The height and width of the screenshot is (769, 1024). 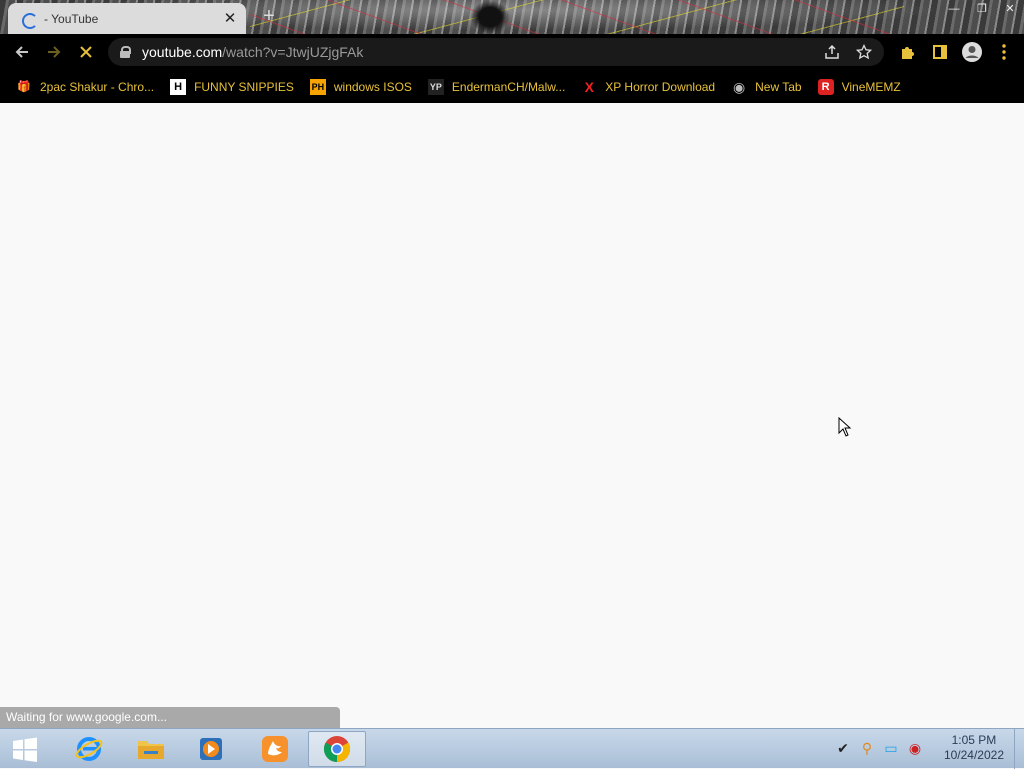 I want to click on tab-close-icon: ✕, so click(x=230, y=19).